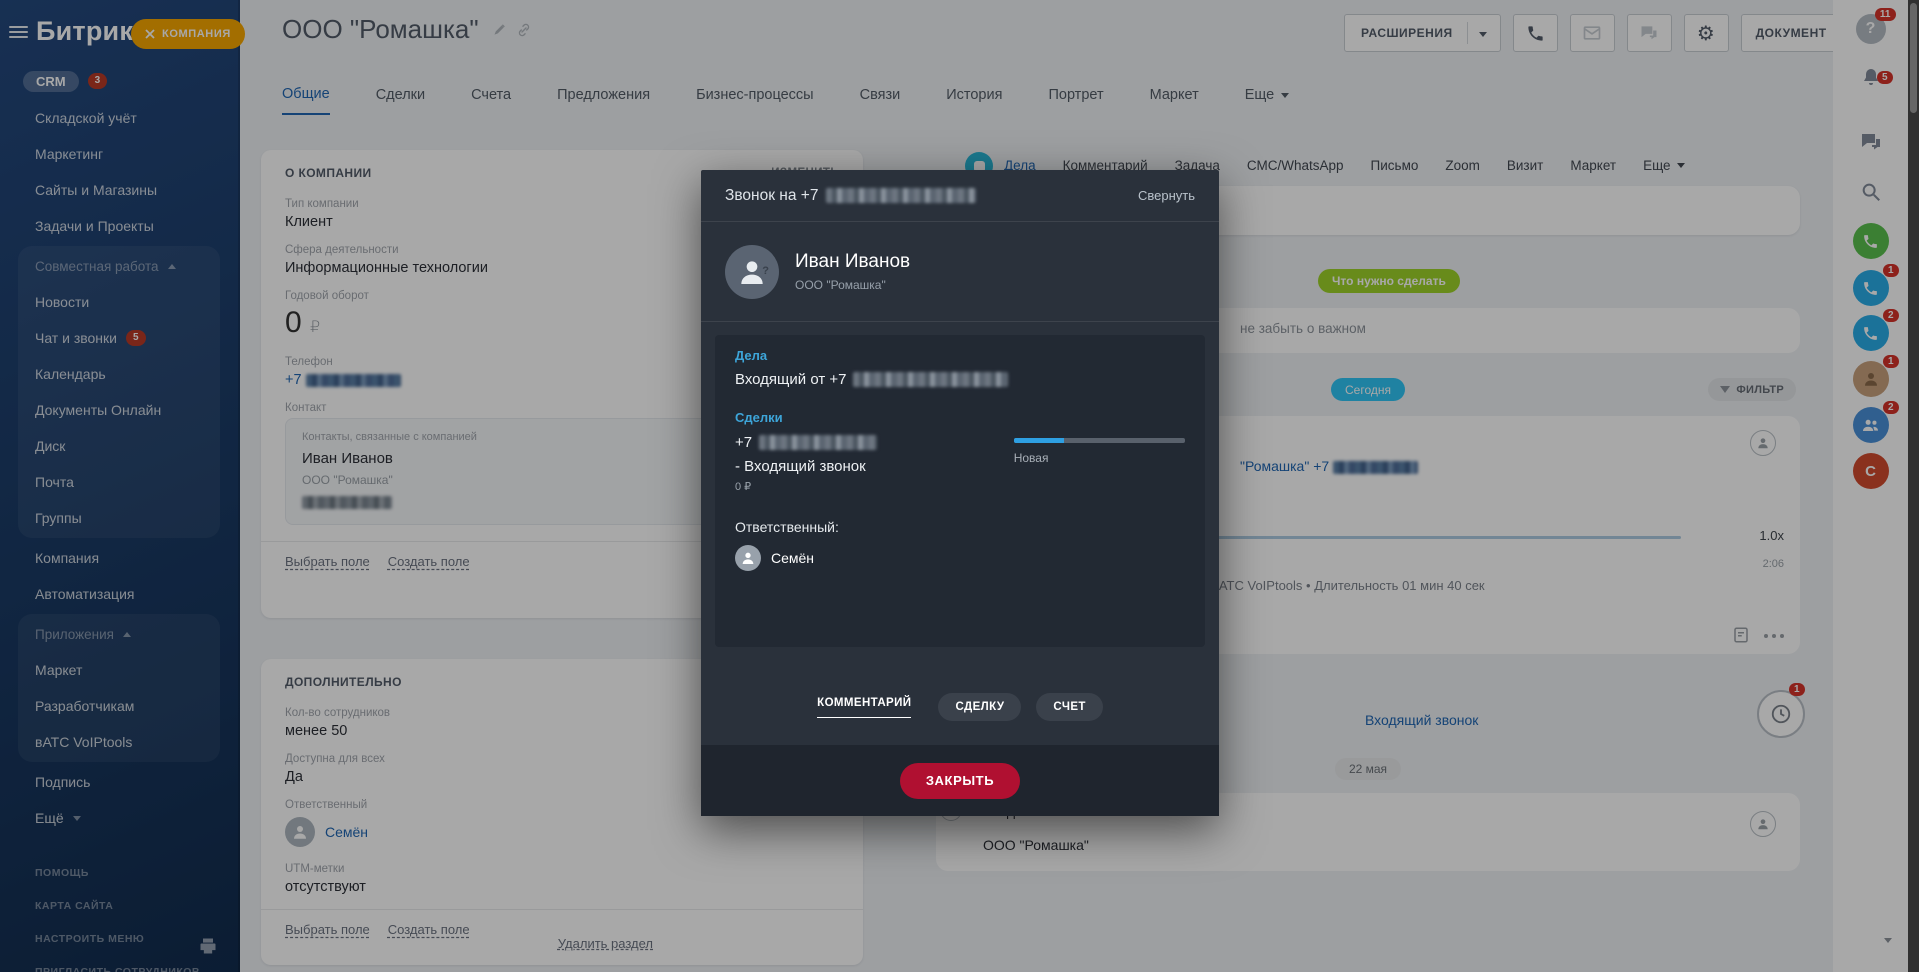 This screenshot has width=1919, height=972. What do you see at coordinates (840, 285) in the screenshot?
I see `contact-company: ООО "Ромашка"` at bounding box center [840, 285].